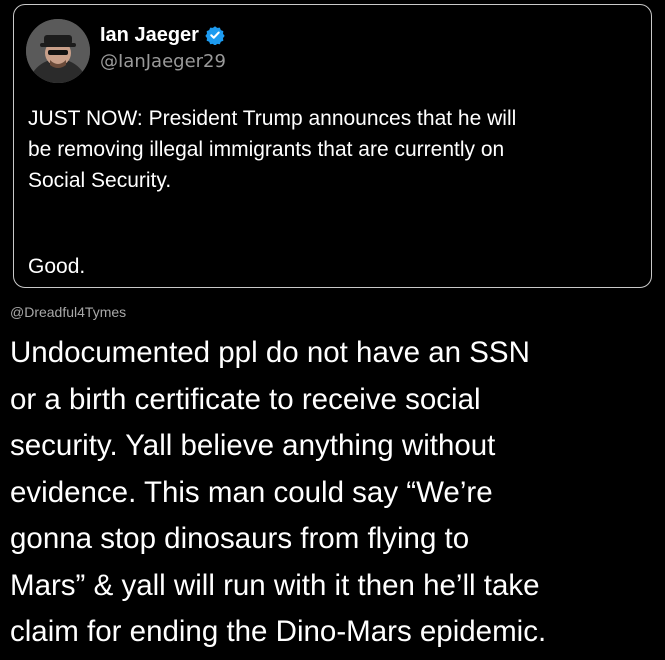 This screenshot has width=665, height=660. What do you see at coordinates (163, 62) in the screenshot?
I see `author-handle: @IanJaeger29` at bounding box center [163, 62].